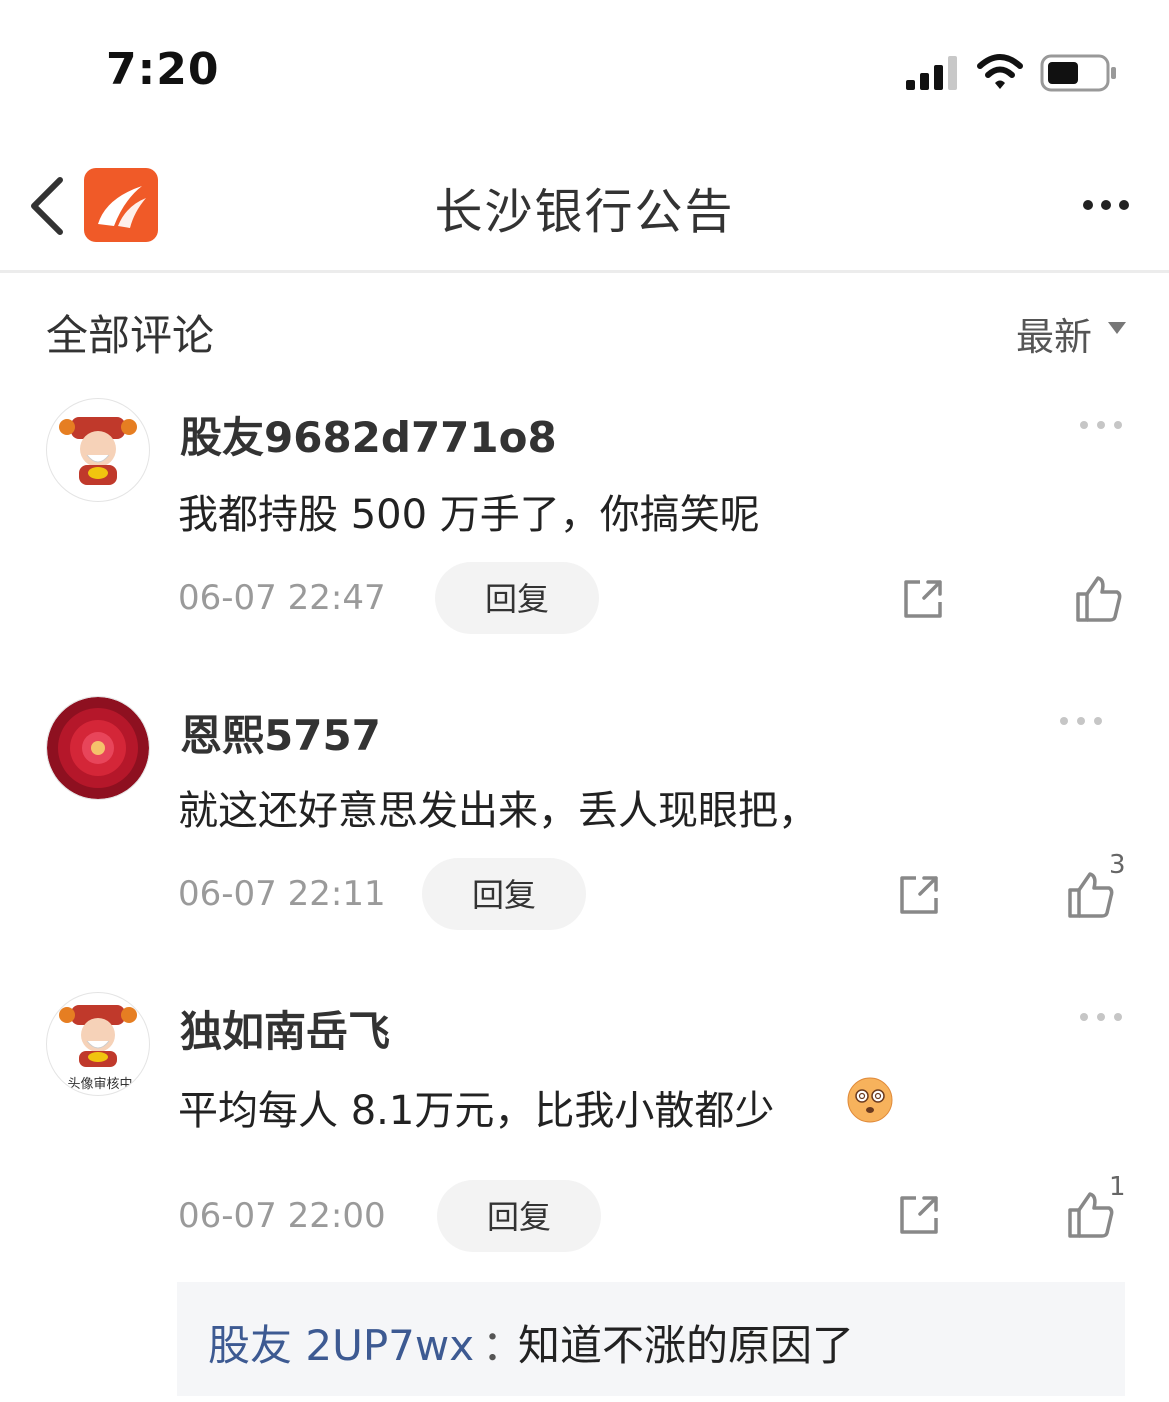  What do you see at coordinates (1054, 333) in the screenshot?
I see `sort-dropdown: 最新` at bounding box center [1054, 333].